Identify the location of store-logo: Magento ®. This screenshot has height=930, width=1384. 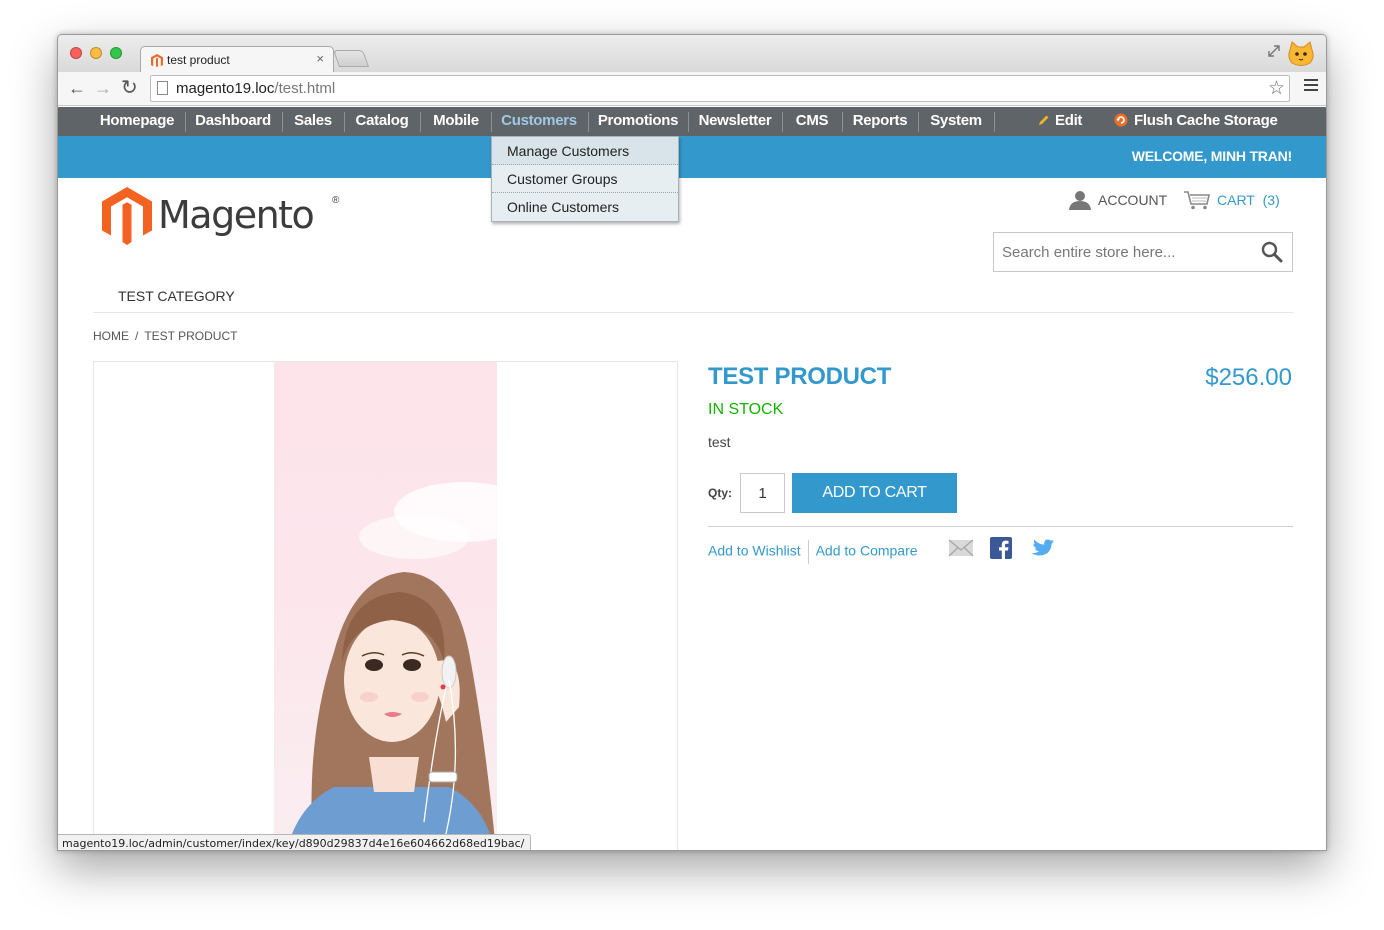
(220, 218).